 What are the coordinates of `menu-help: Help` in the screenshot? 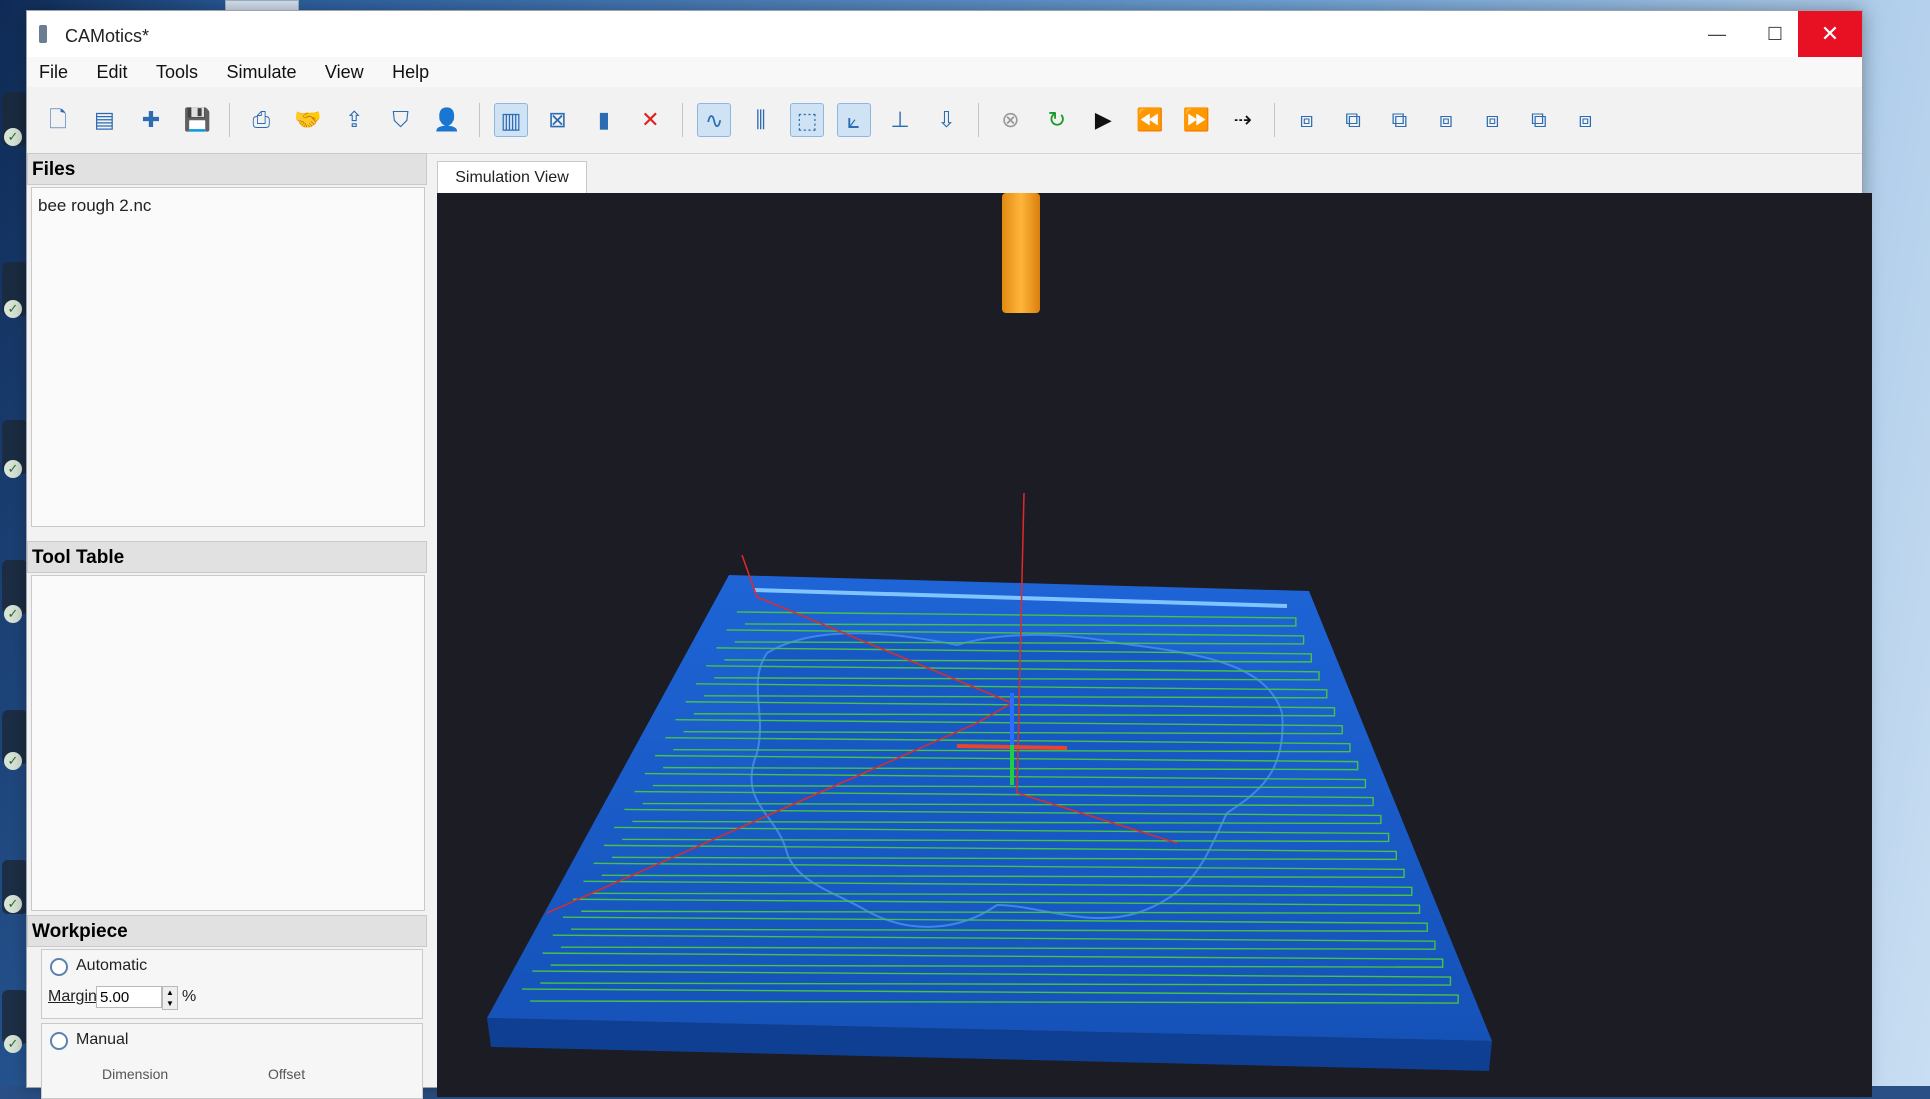 It's located at (410, 72).